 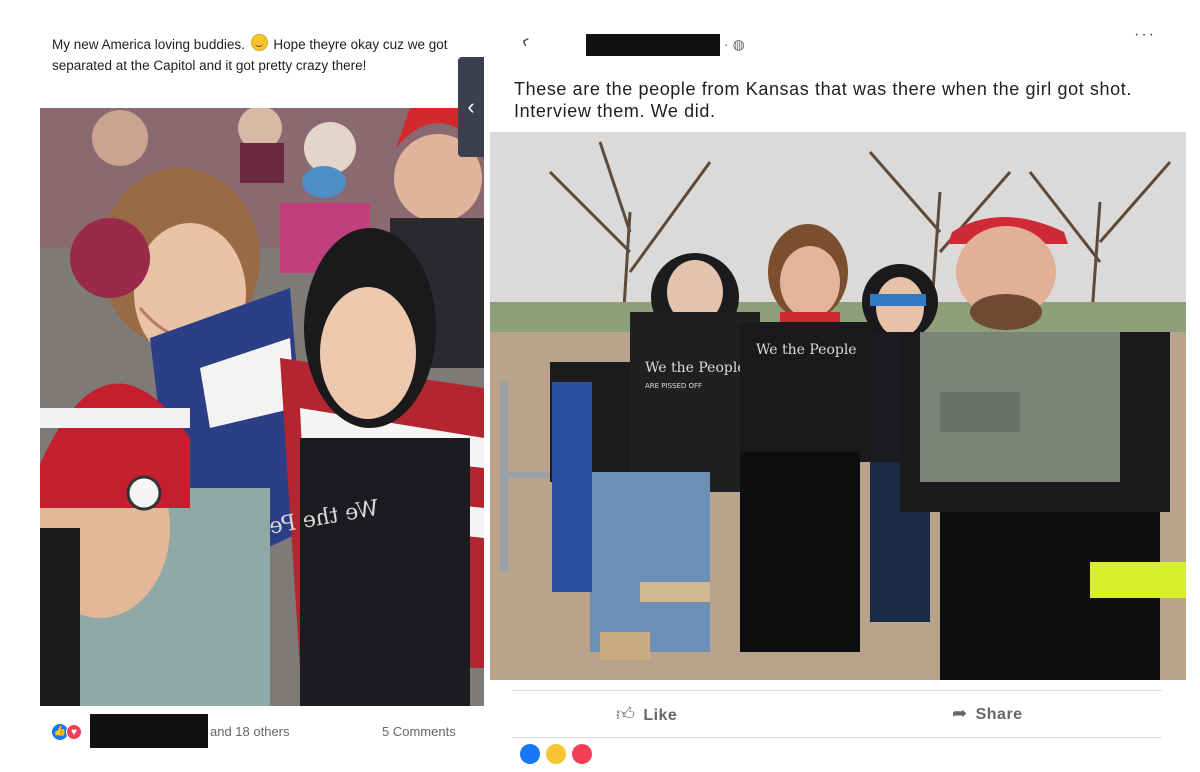 What do you see at coordinates (738, 44) in the screenshot?
I see `globe-icon: ◍` at bounding box center [738, 44].